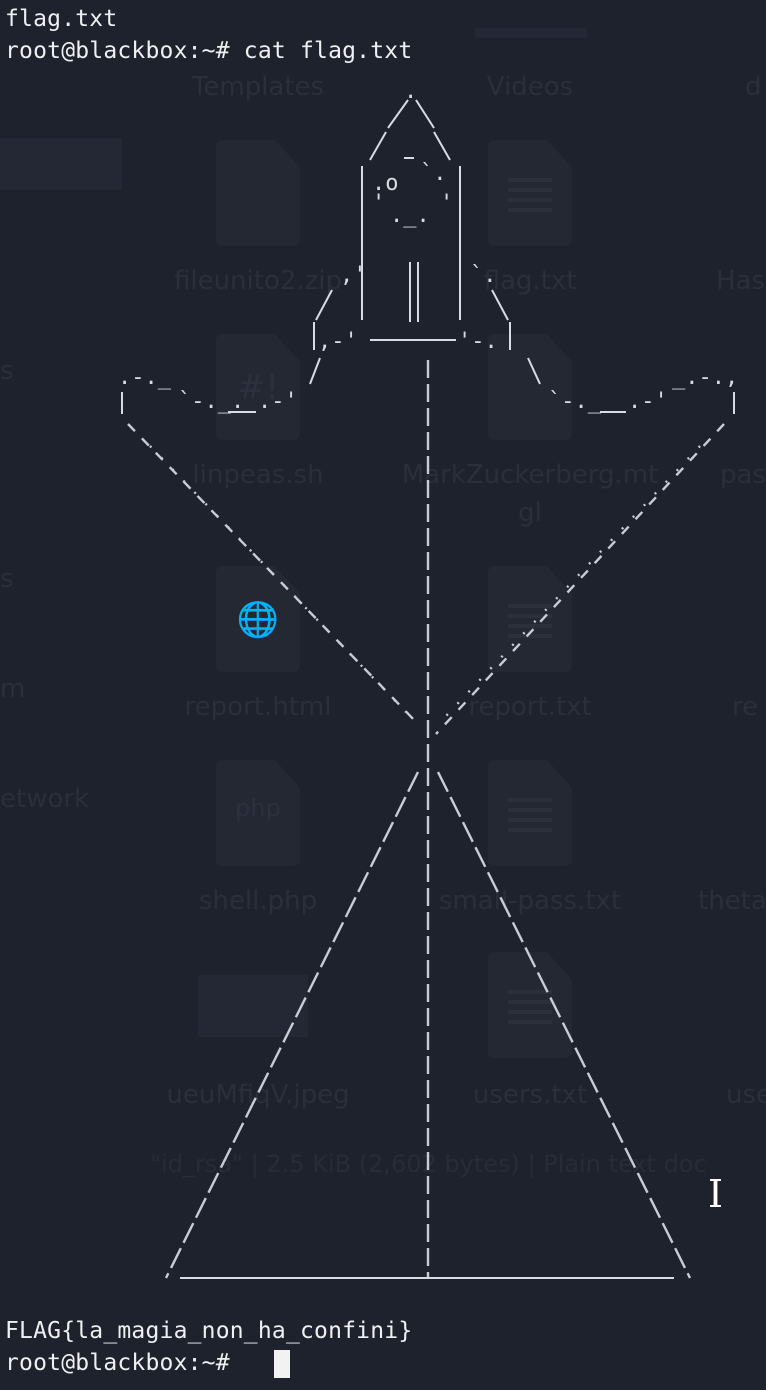  What do you see at coordinates (124, 1363) in the screenshot?
I see `terminal-prompt: root@blackbox:~#` at bounding box center [124, 1363].